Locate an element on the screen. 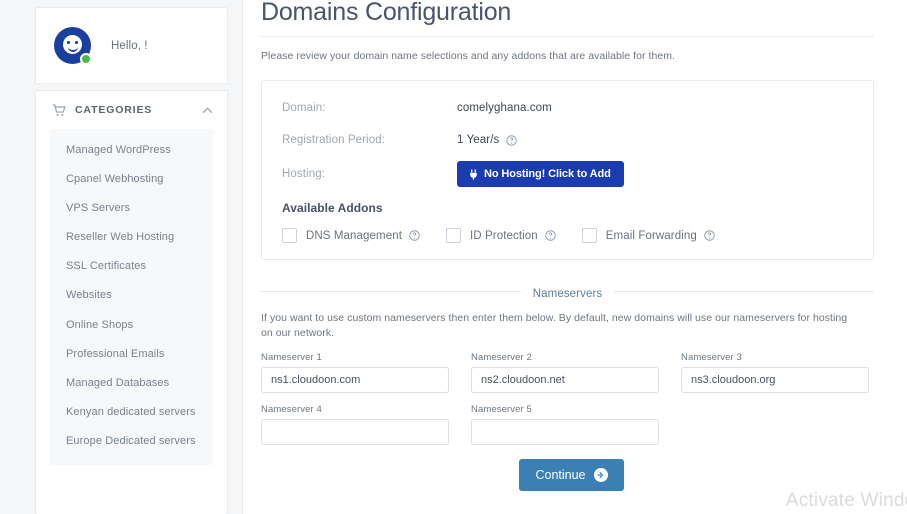  domain-label: Domain: is located at coordinates (304, 108).